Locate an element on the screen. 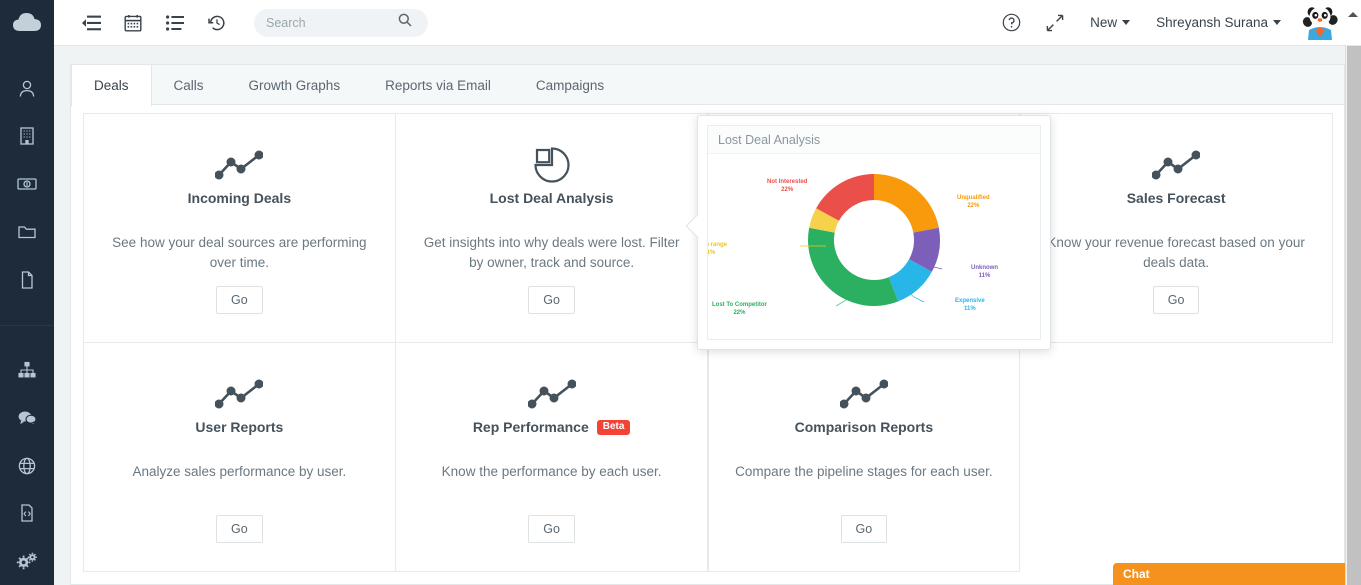 The width and height of the screenshot is (1361, 585). user-menu-button: Shreyansh Surana is located at coordinates (1218, 22).